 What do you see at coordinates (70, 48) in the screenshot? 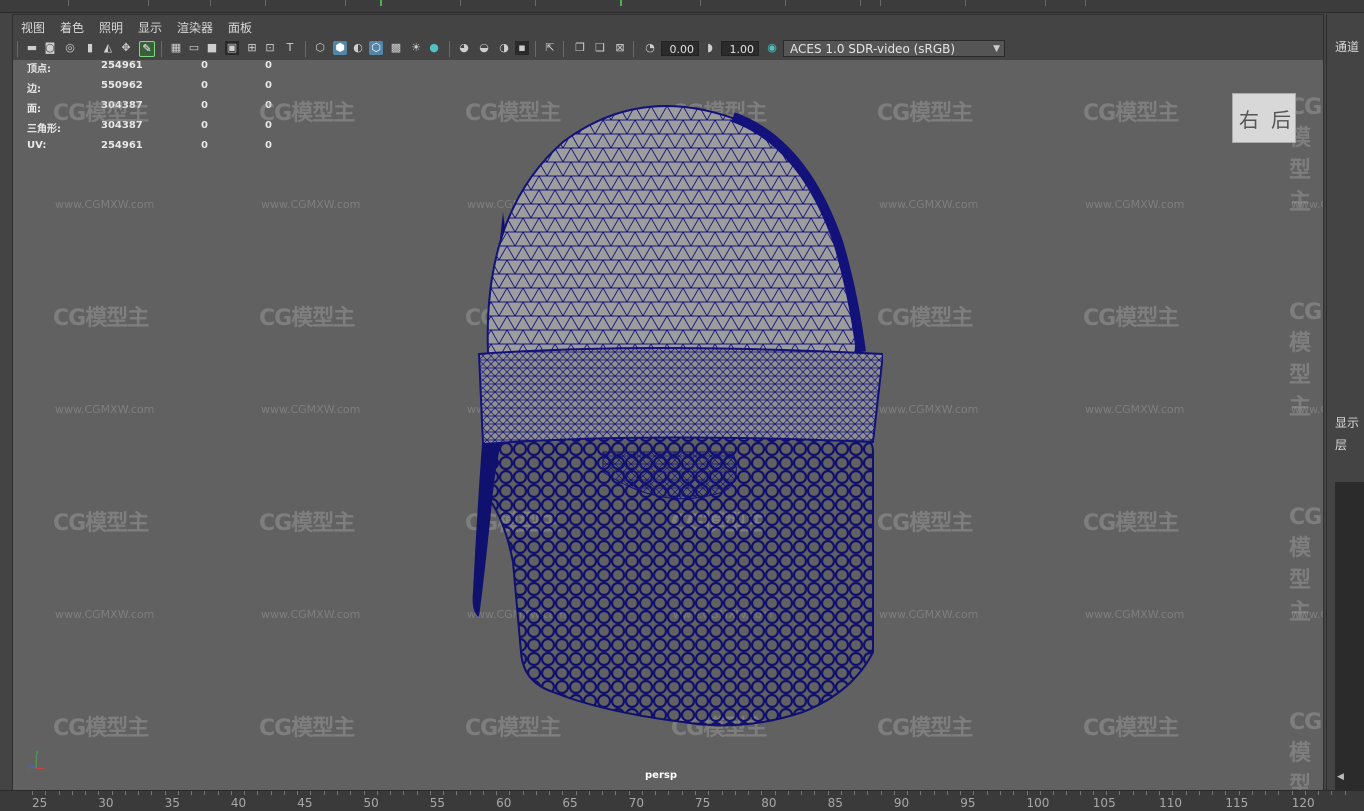
I see `camera-lock-icon: ◎` at bounding box center [70, 48].